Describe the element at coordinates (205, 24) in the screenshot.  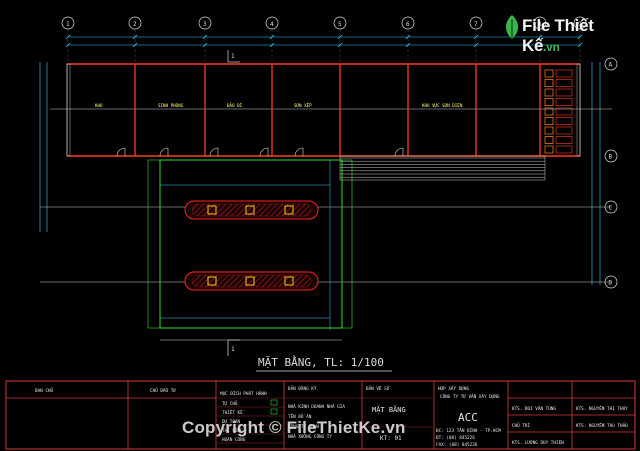
I see `grid-bubble-label: 3` at that location.